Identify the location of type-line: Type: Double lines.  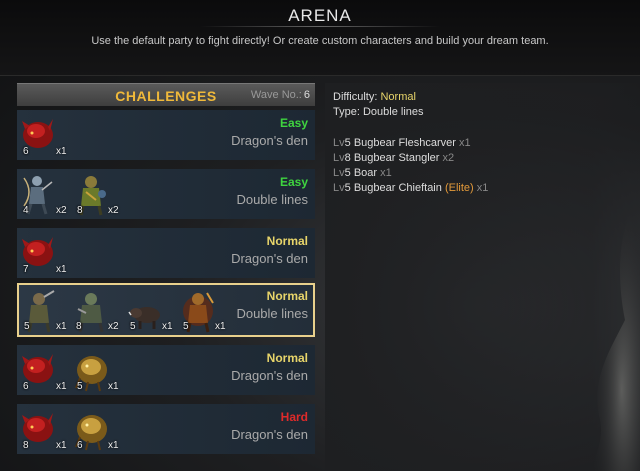
(378, 112).